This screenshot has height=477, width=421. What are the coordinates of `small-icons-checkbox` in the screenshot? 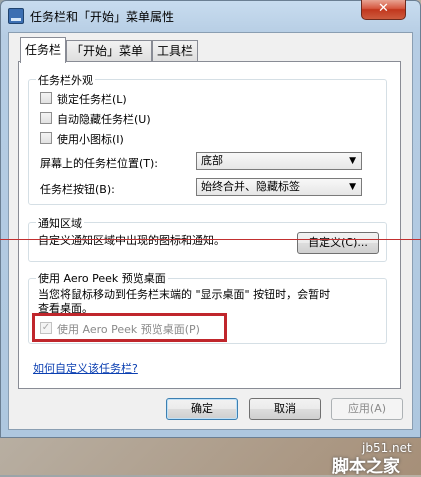 It's located at (46, 138).